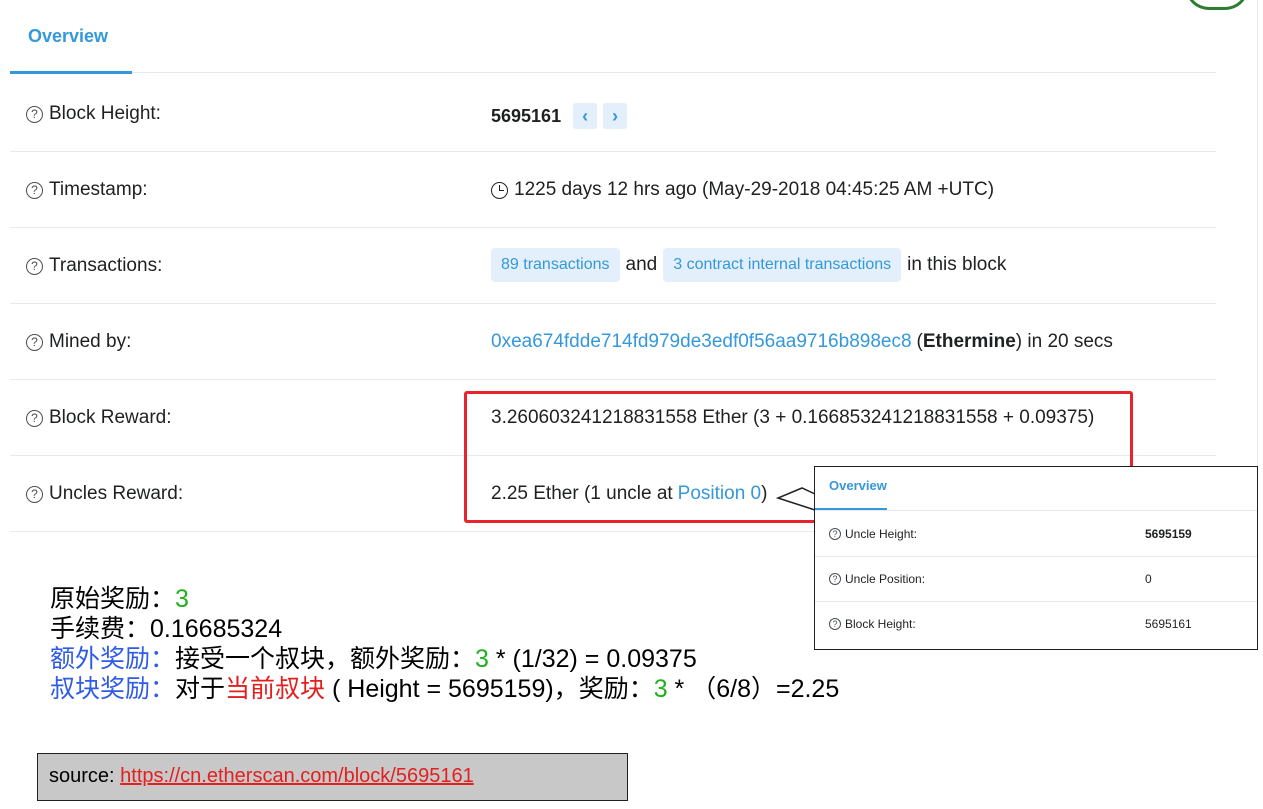  Describe the element at coordinates (71, 72) in the screenshot. I see `tab-active-indicator` at that location.